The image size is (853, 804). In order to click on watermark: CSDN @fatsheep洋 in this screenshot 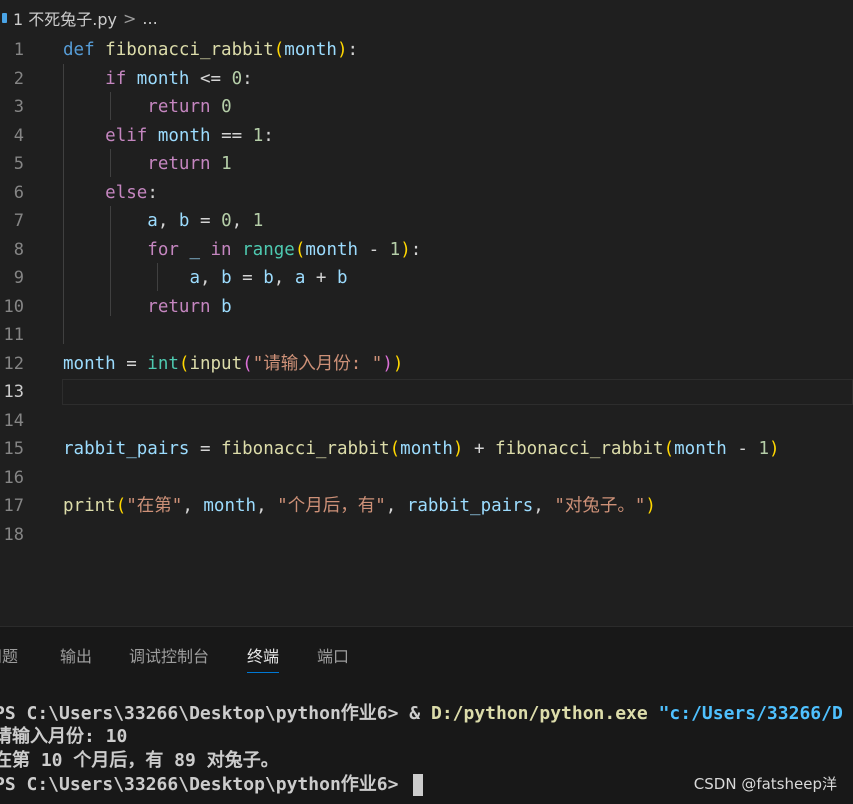, I will do `click(765, 784)`.